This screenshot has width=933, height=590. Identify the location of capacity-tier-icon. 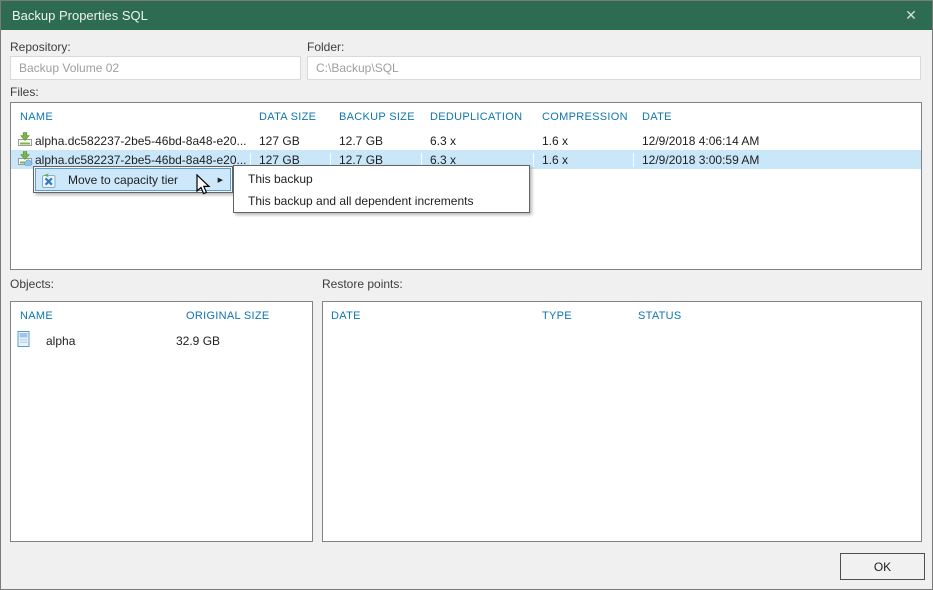
(49, 180).